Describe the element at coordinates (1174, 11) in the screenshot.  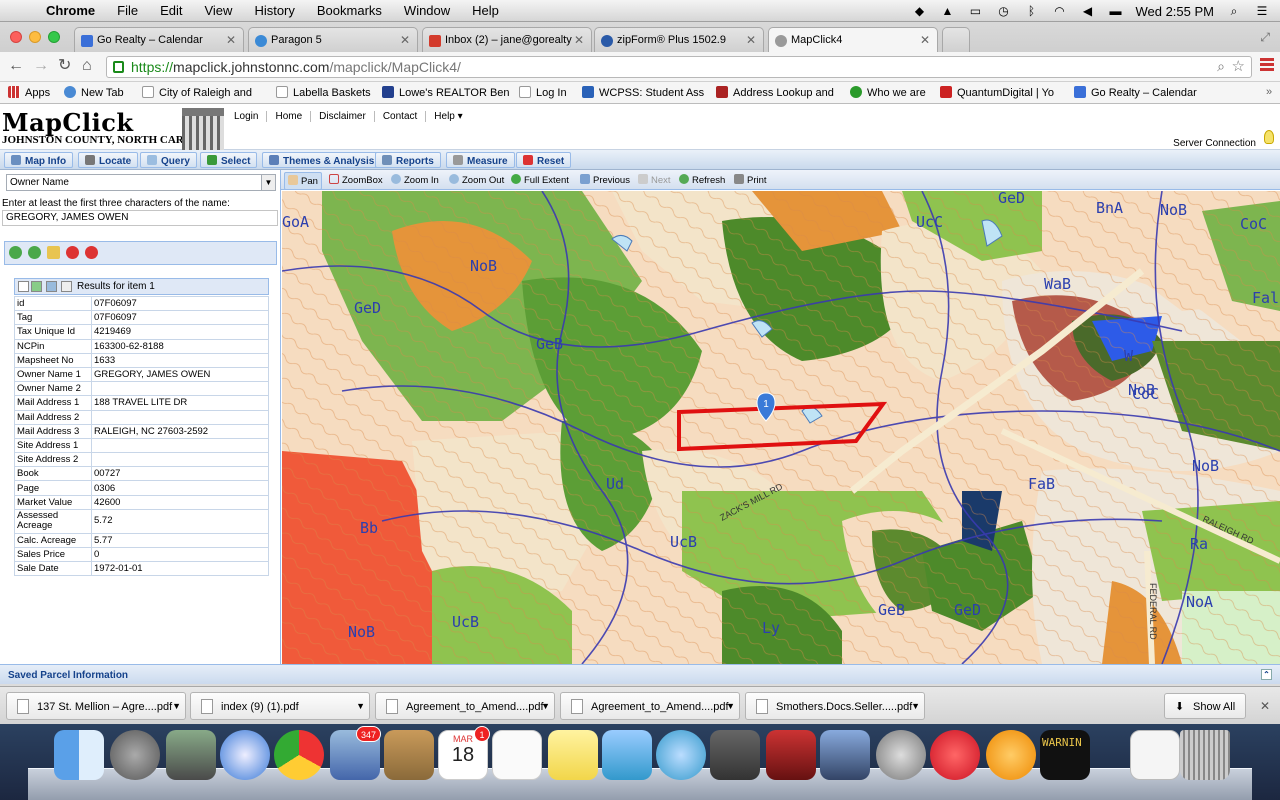
I see `clock: Wed 2:55 PM` at that location.